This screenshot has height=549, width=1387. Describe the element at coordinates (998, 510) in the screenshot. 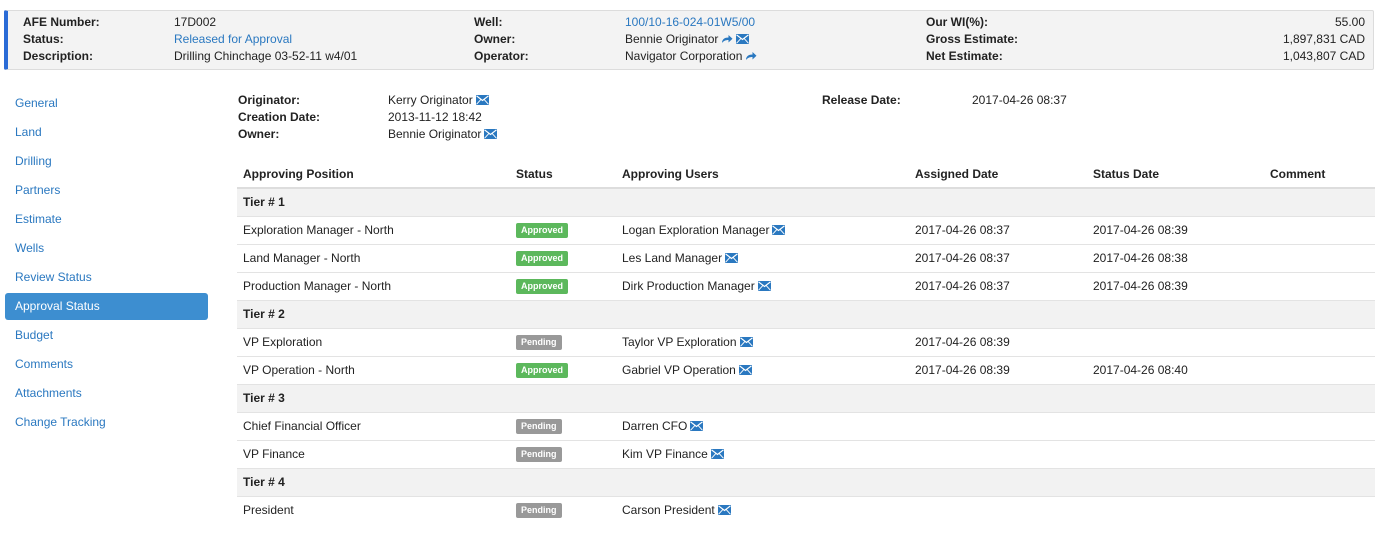

I see `assigned-date` at that location.